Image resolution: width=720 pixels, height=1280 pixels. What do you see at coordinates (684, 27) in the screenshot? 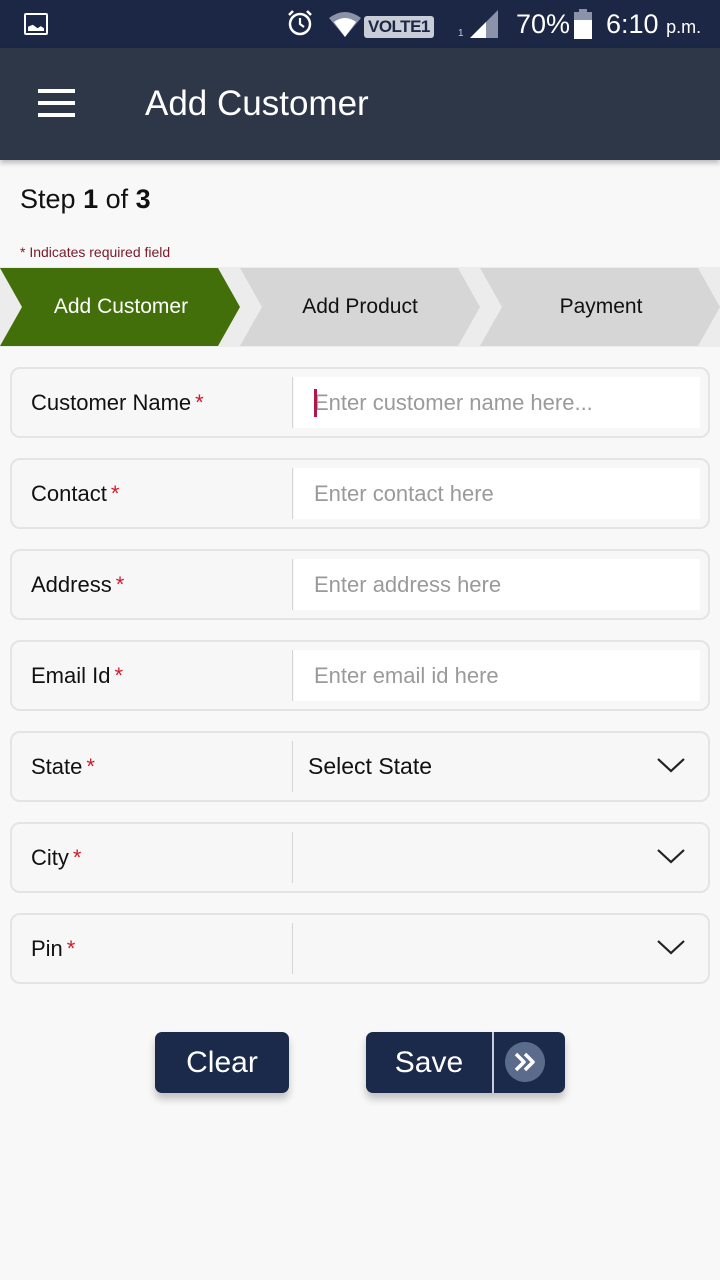
I see `clock-suffix: p.m.` at bounding box center [684, 27].